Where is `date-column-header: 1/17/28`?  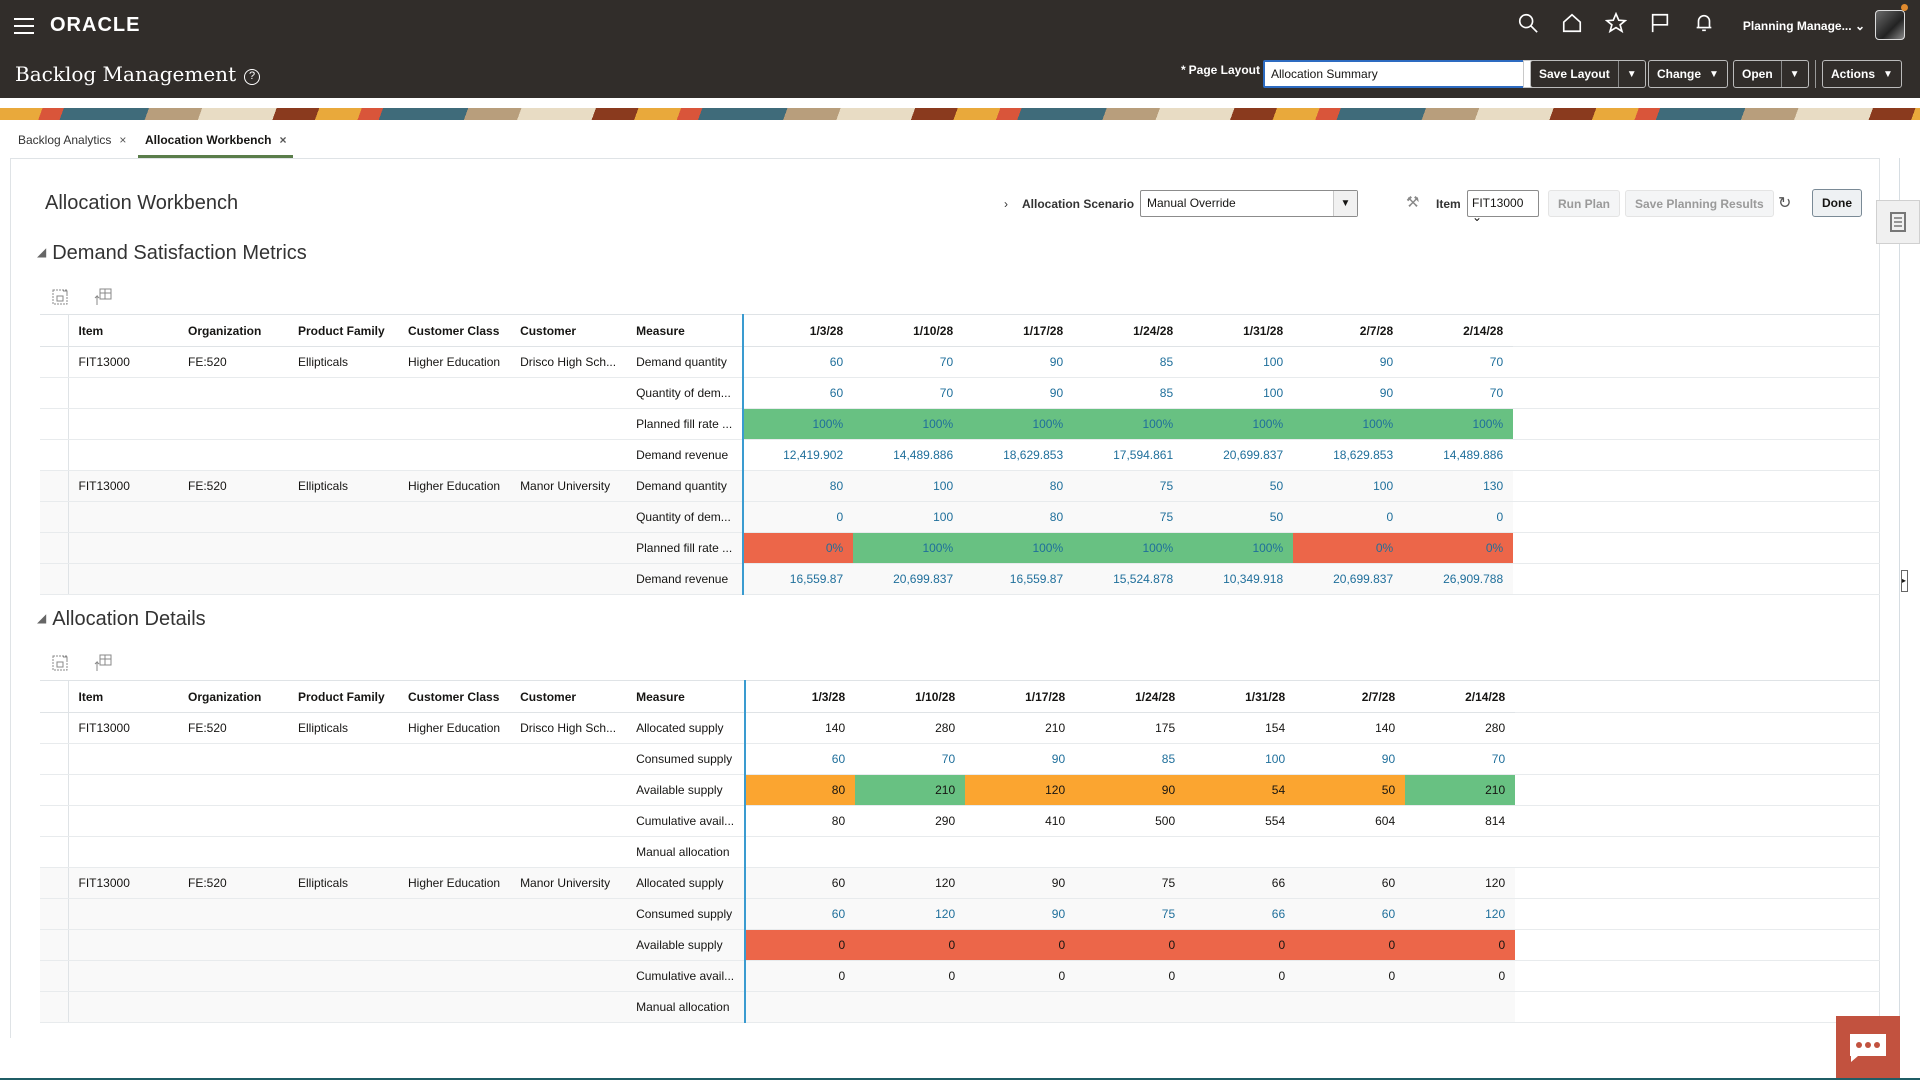
date-column-header: 1/17/28 is located at coordinates (1020, 696).